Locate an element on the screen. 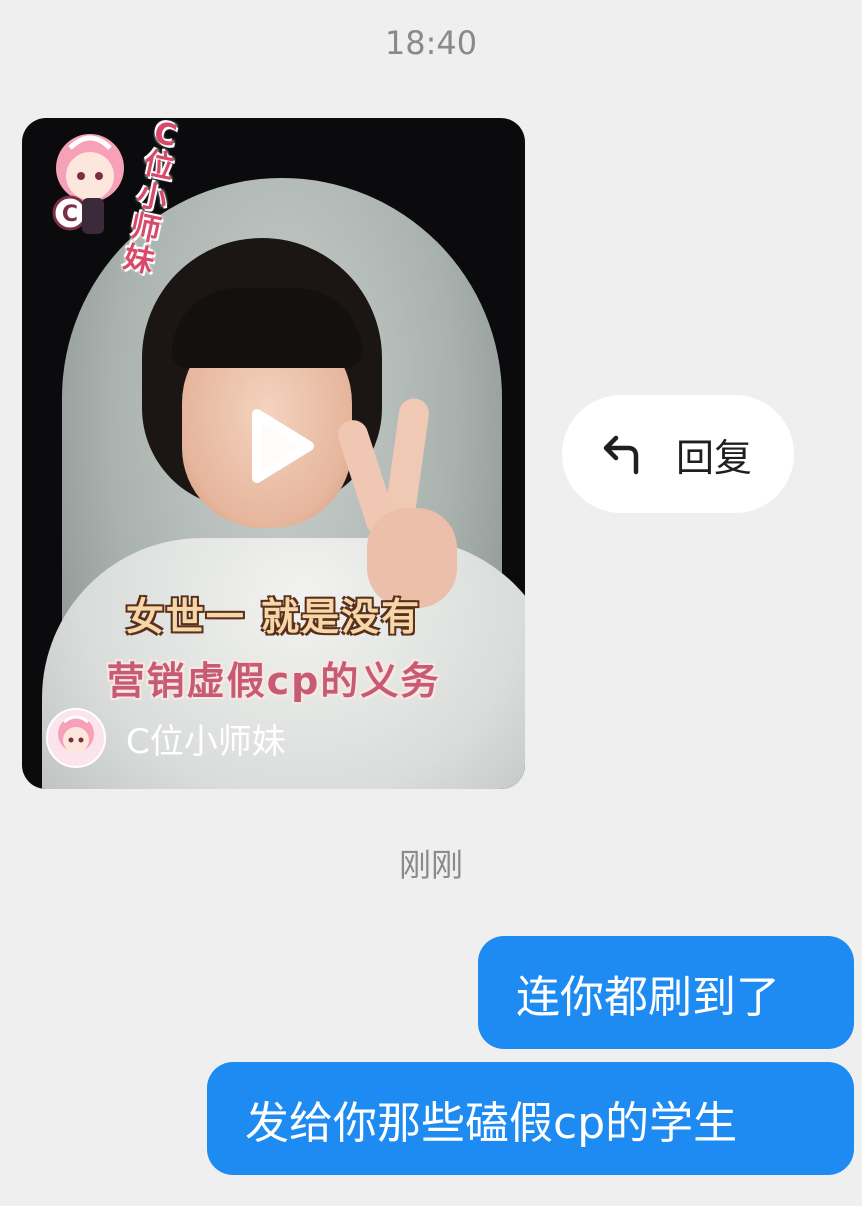  anime-avatar-icon is located at coordinates (76, 734).